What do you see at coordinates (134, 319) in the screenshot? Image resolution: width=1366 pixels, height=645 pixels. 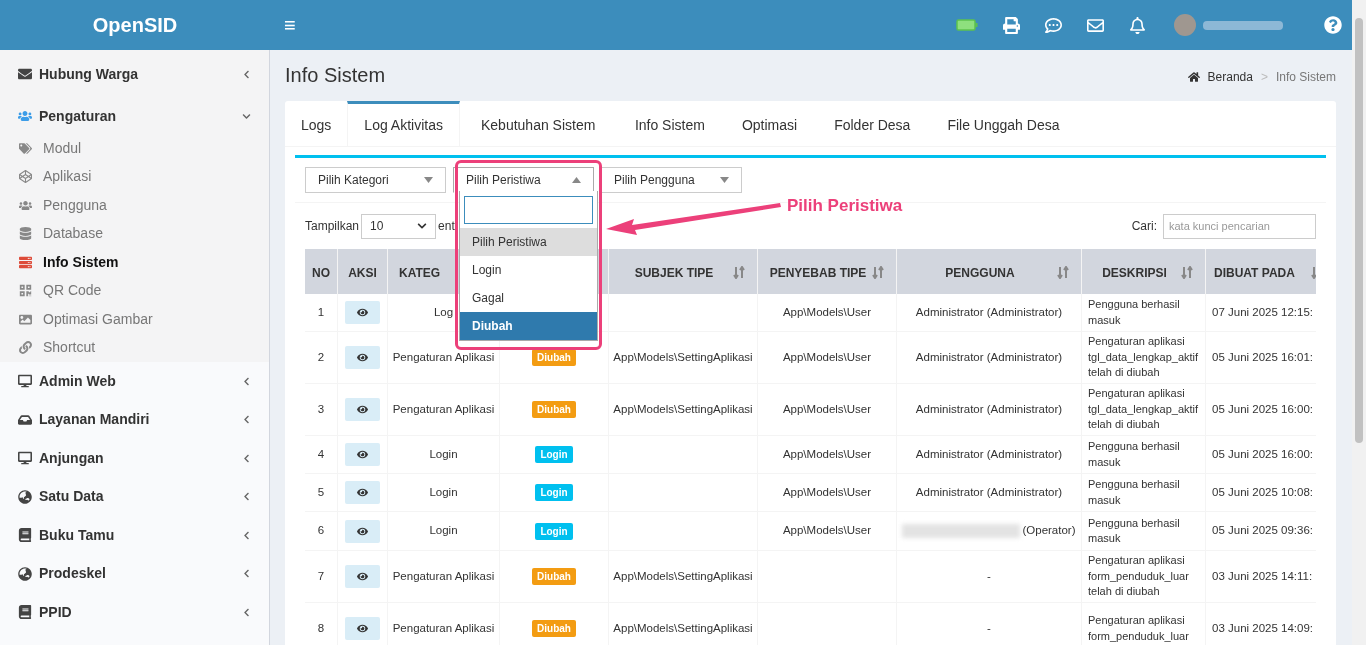 I see `sidebar-item: Optimasi Gambar` at bounding box center [134, 319].